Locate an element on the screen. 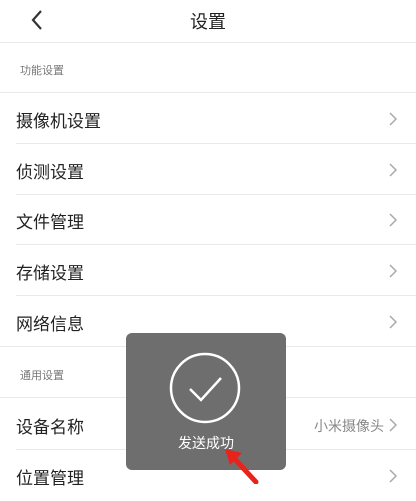  checkmark-circle-icon is located at coordinates (205, 388).